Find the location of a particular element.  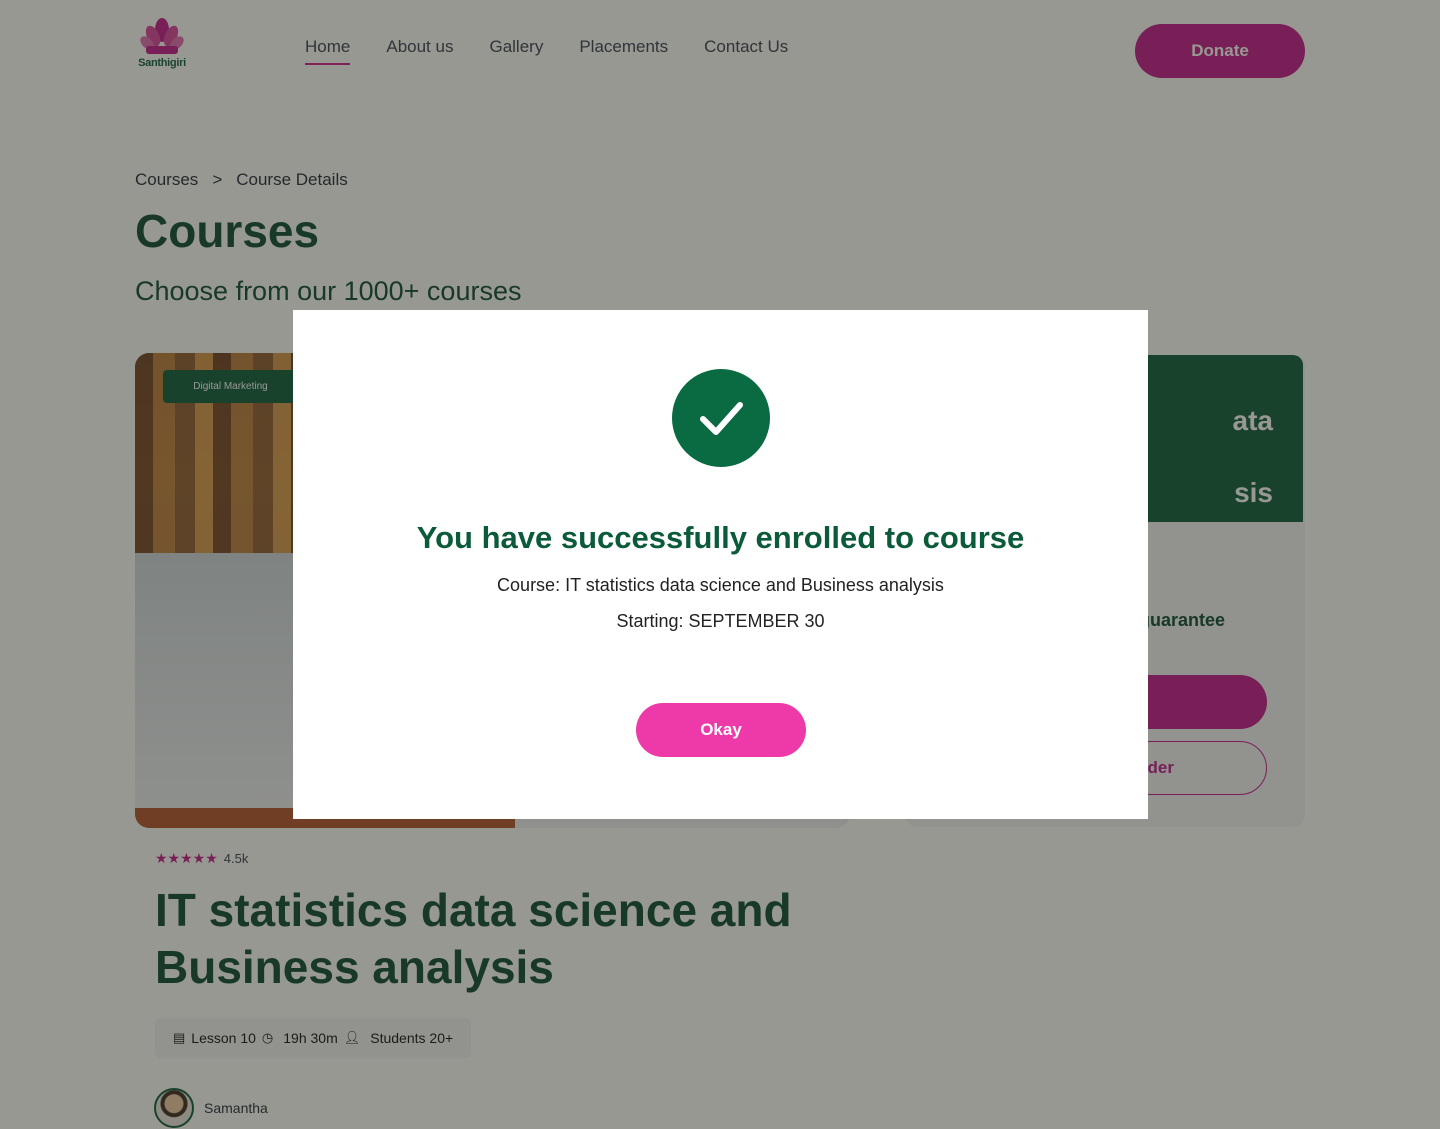

okay-button: Okay is located at coordinates (721, 730).